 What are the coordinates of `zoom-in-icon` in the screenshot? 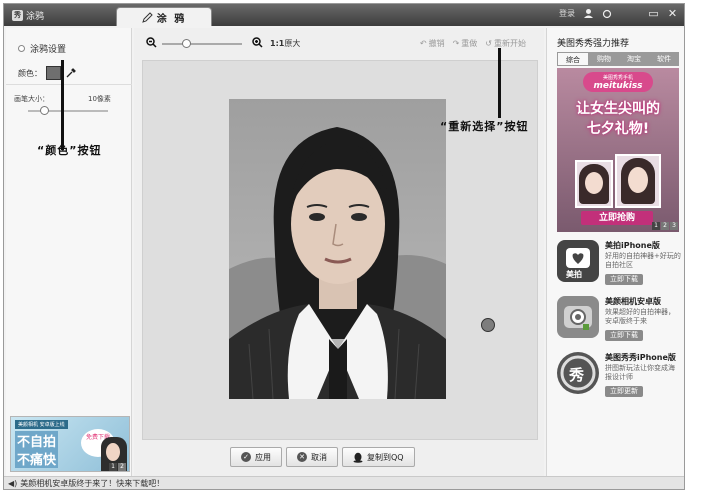 It's located at (257, 42).